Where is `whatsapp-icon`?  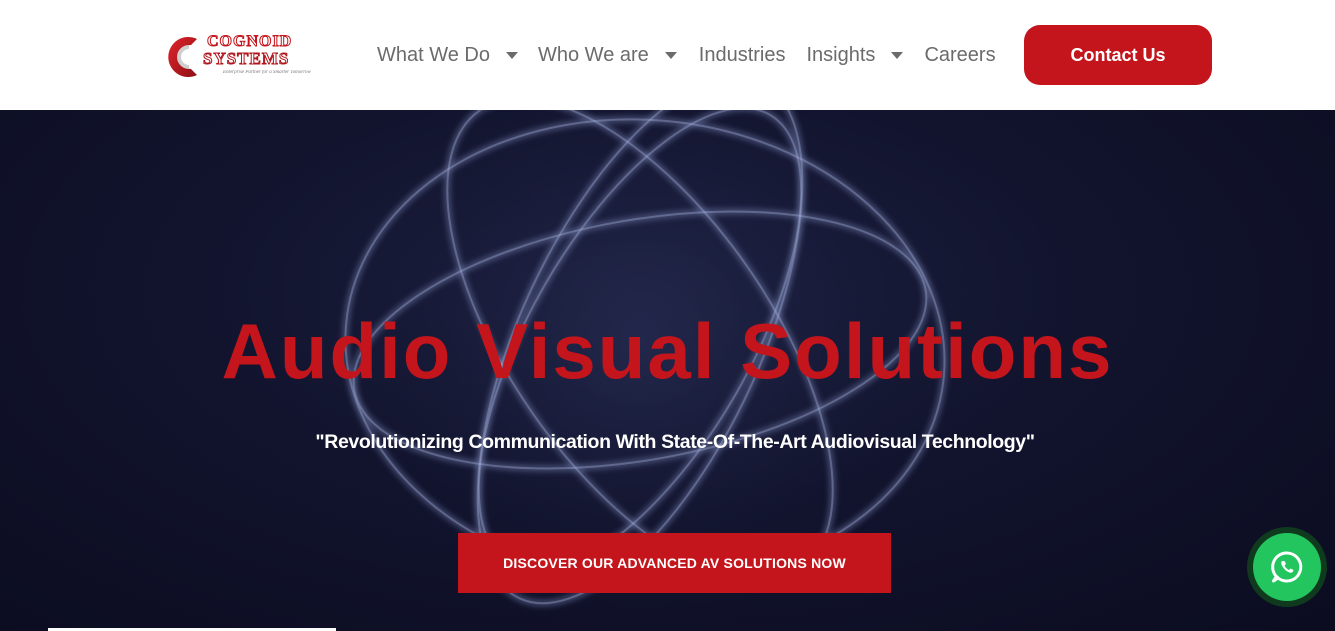
whatsapp-icon is located at coordinates (1287, 567).